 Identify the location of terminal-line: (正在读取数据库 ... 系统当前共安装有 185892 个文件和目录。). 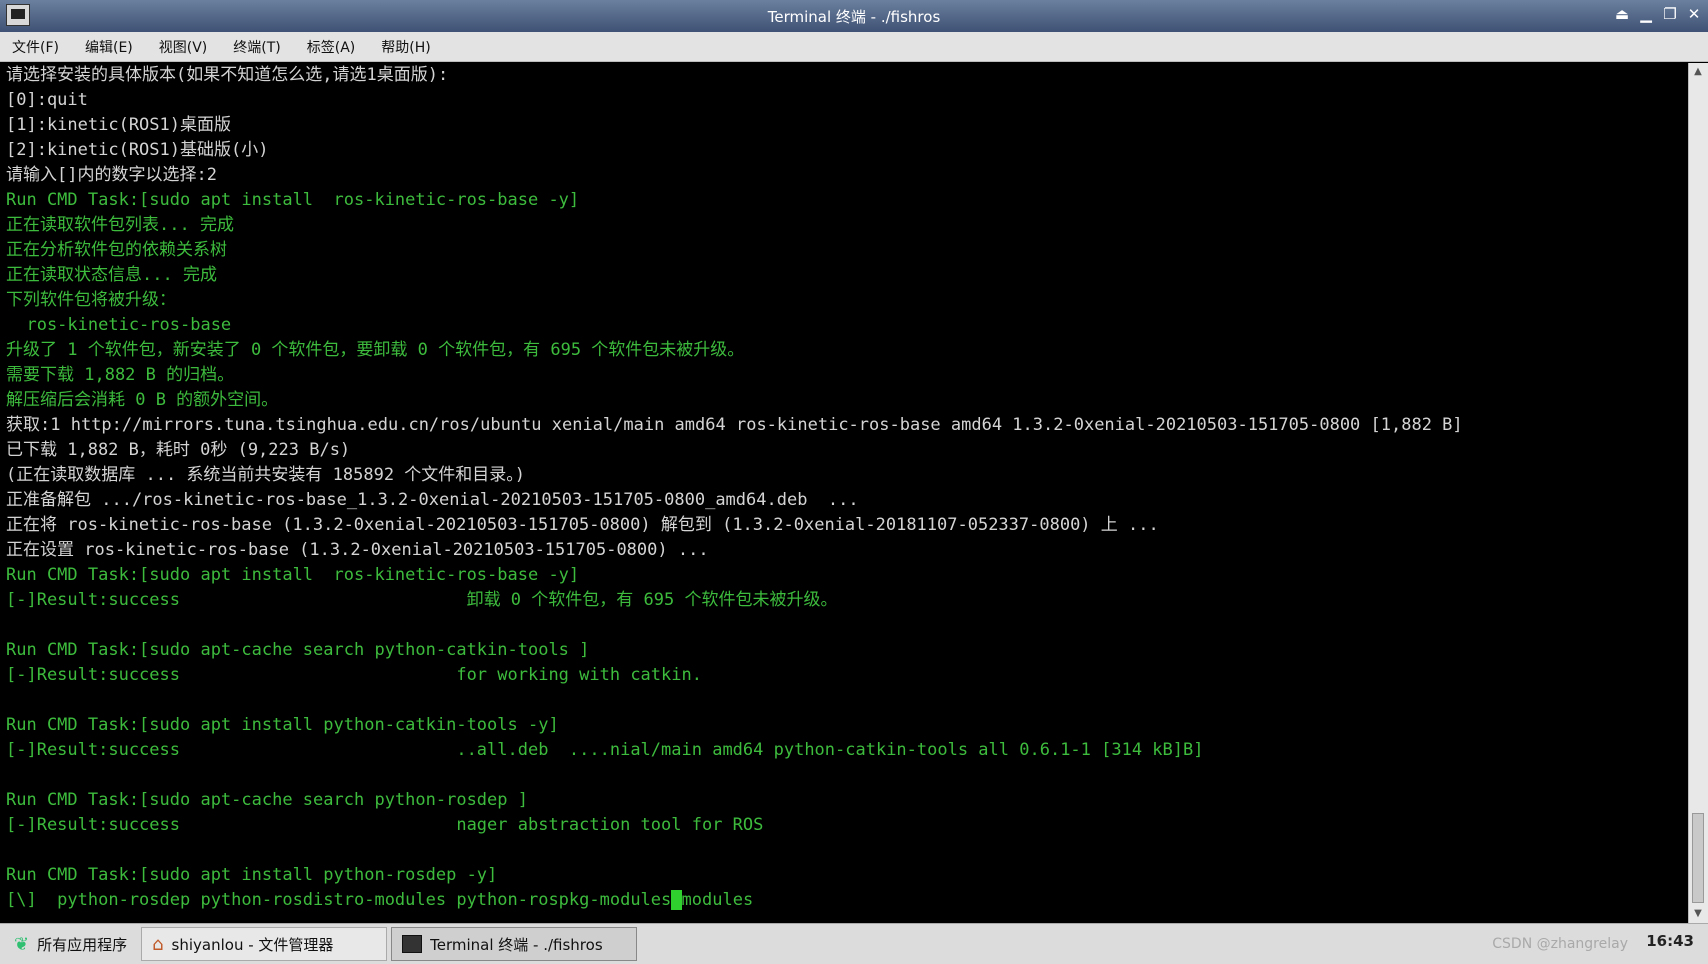
(266, 475).